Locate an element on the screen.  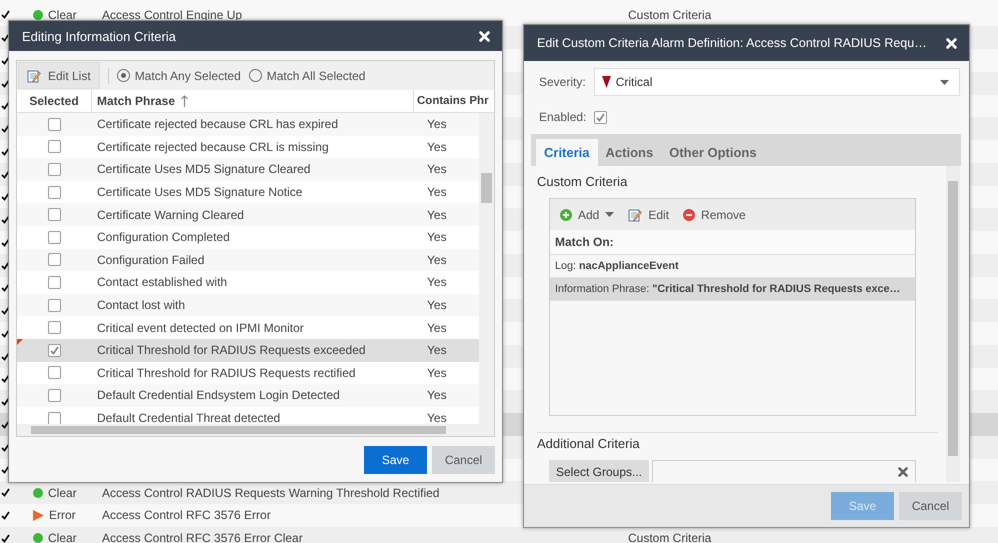
table-row: Configuration Failed Yes is located at coordinates (248, 260).